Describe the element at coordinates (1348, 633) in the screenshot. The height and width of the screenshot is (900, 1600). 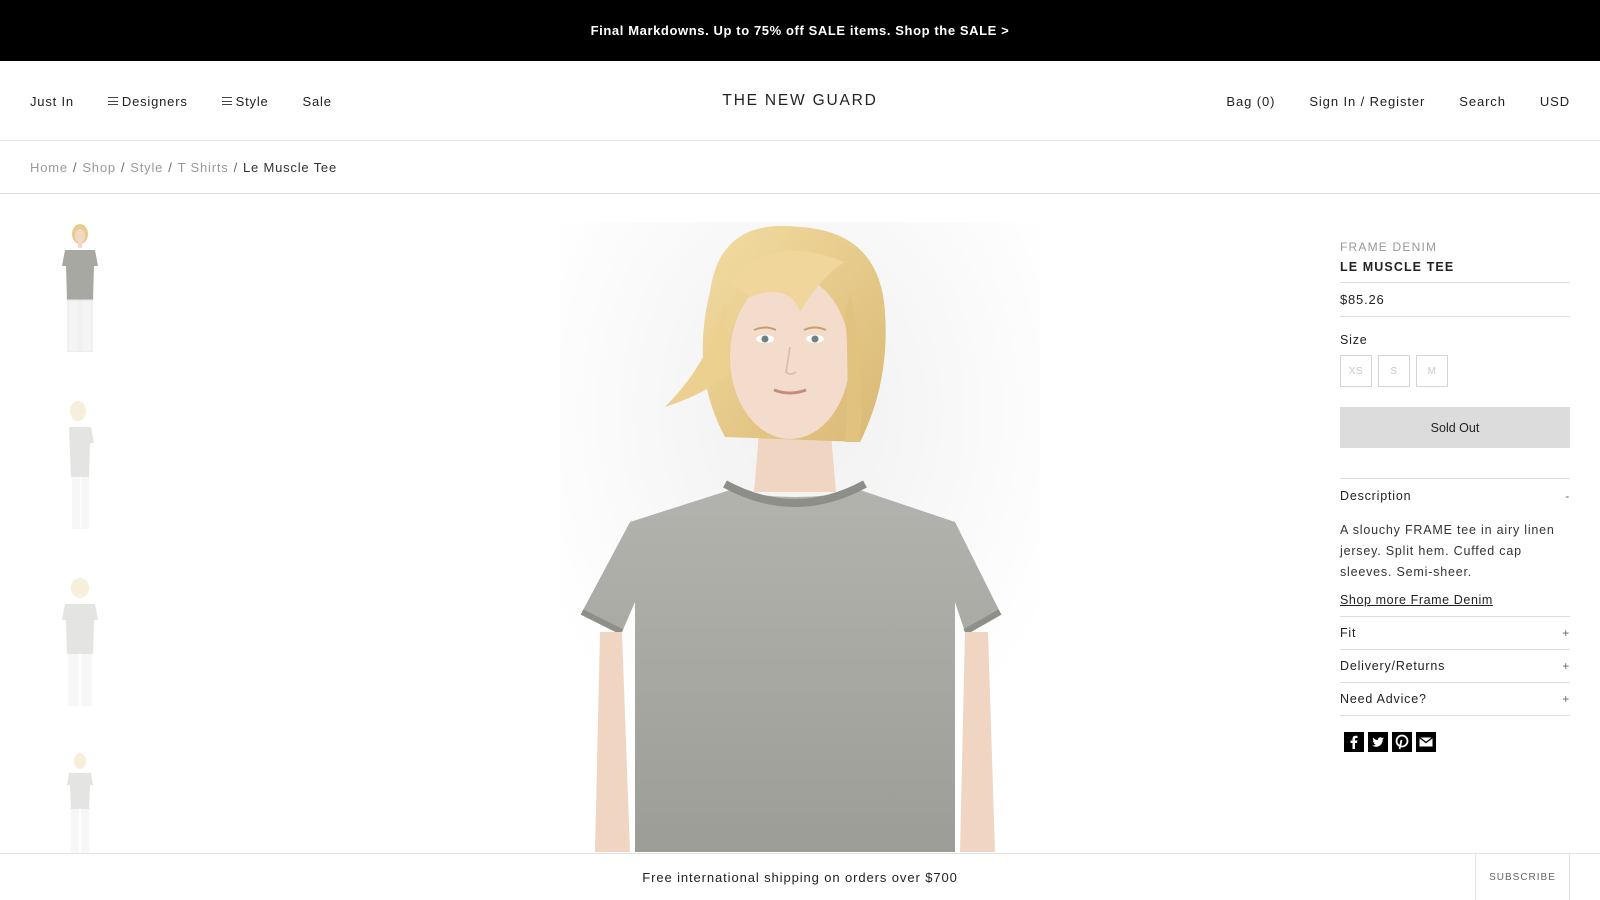
I see `accordion-fit-label: Fit` at that location.